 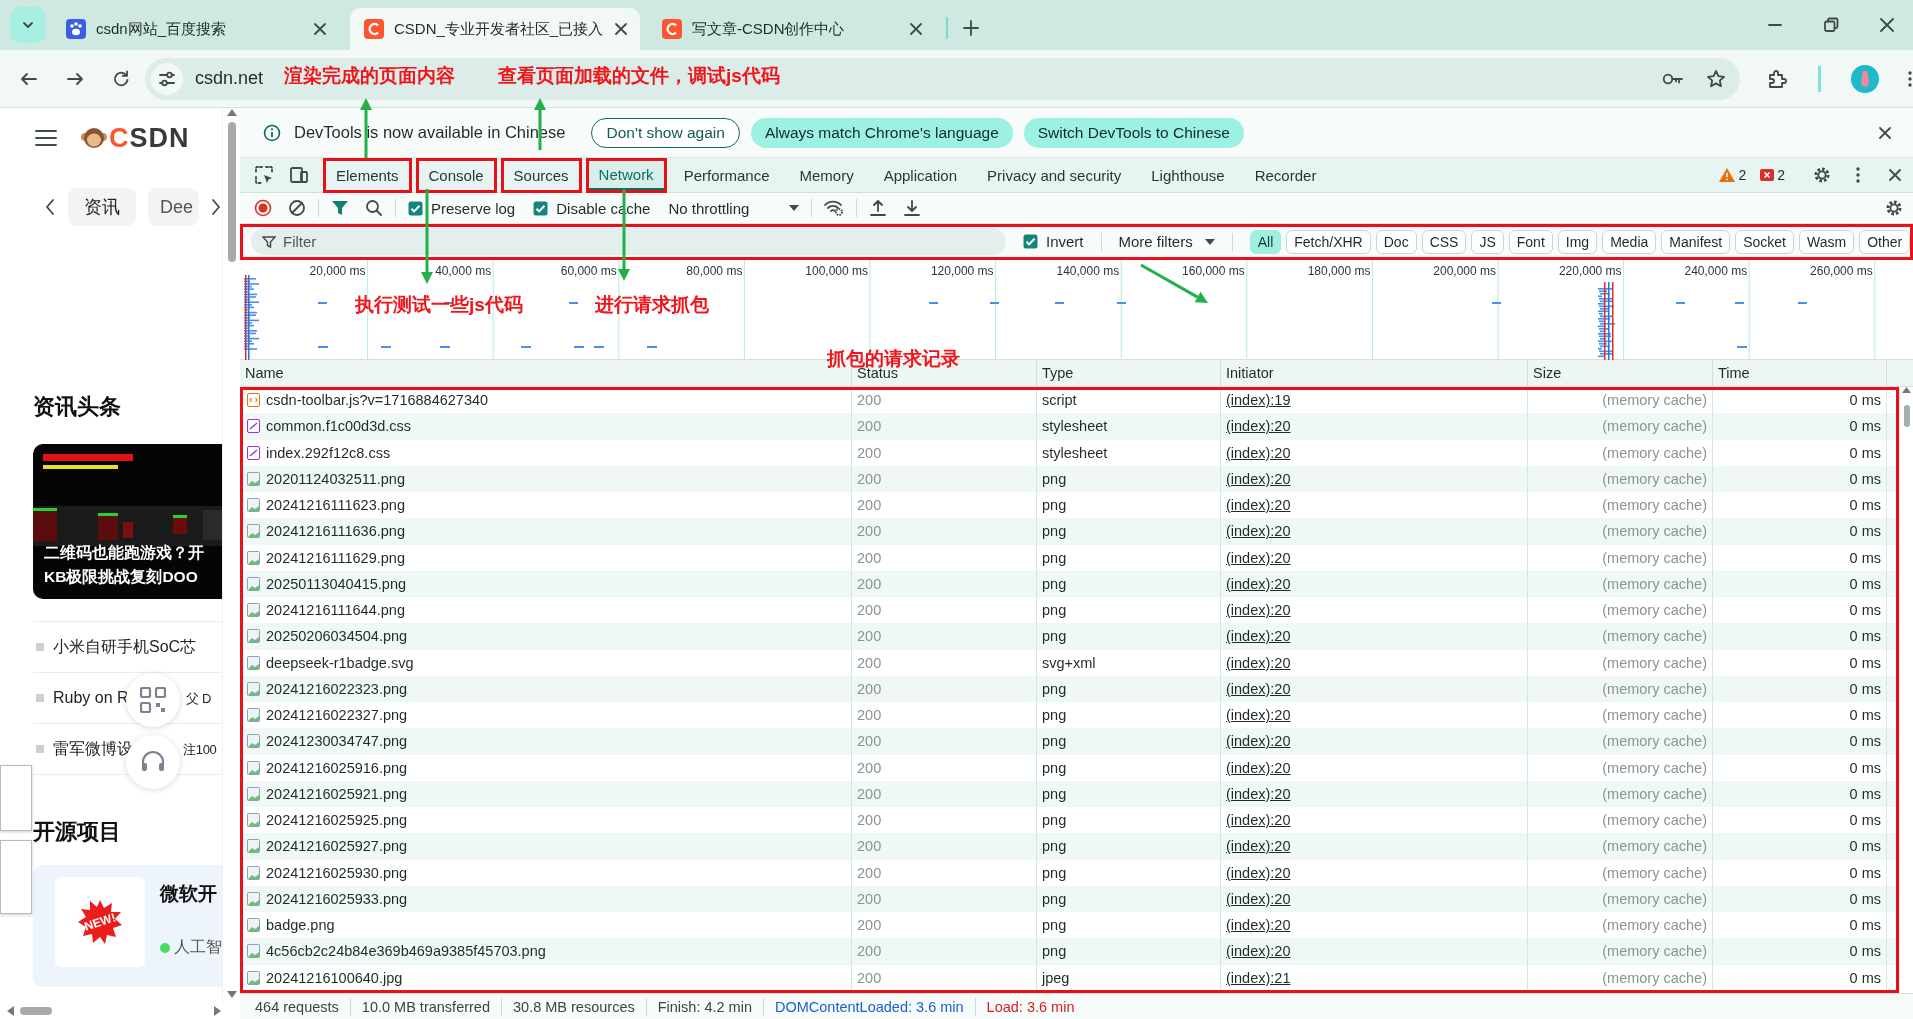 What do you see at coordinates (1742, 175) in the screenshot?
I see `warning-count: 2` at bounding box center [1742, 175].